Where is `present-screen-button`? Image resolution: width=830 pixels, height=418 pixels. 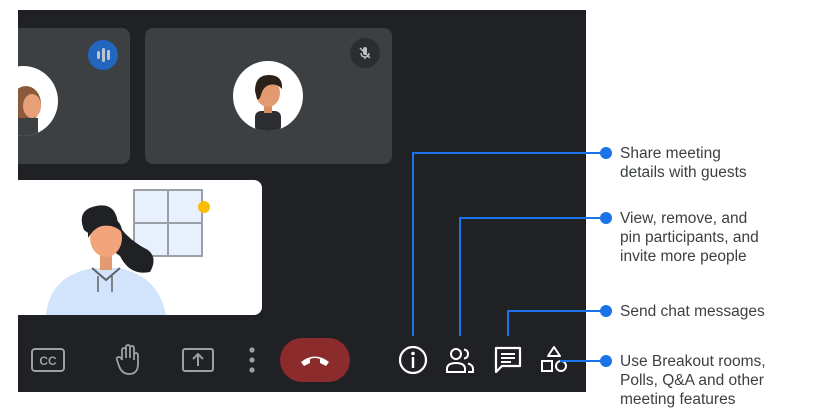
present-screen-button is located at coordinates (198, 360).